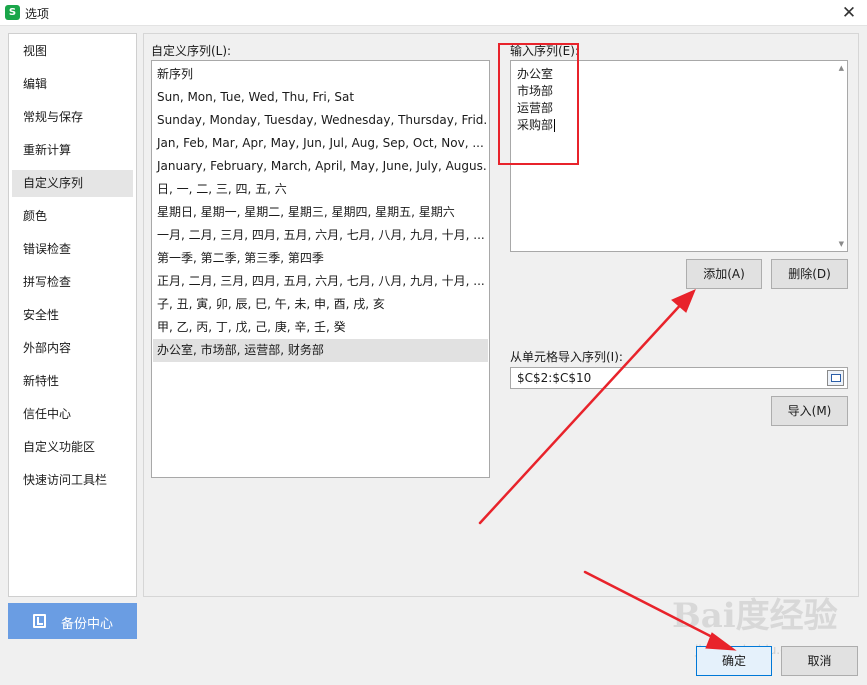 Image resolution: width=867 pixels, height=685 pixels. I want to click on arrow-to-add-button, so click(582, 411).